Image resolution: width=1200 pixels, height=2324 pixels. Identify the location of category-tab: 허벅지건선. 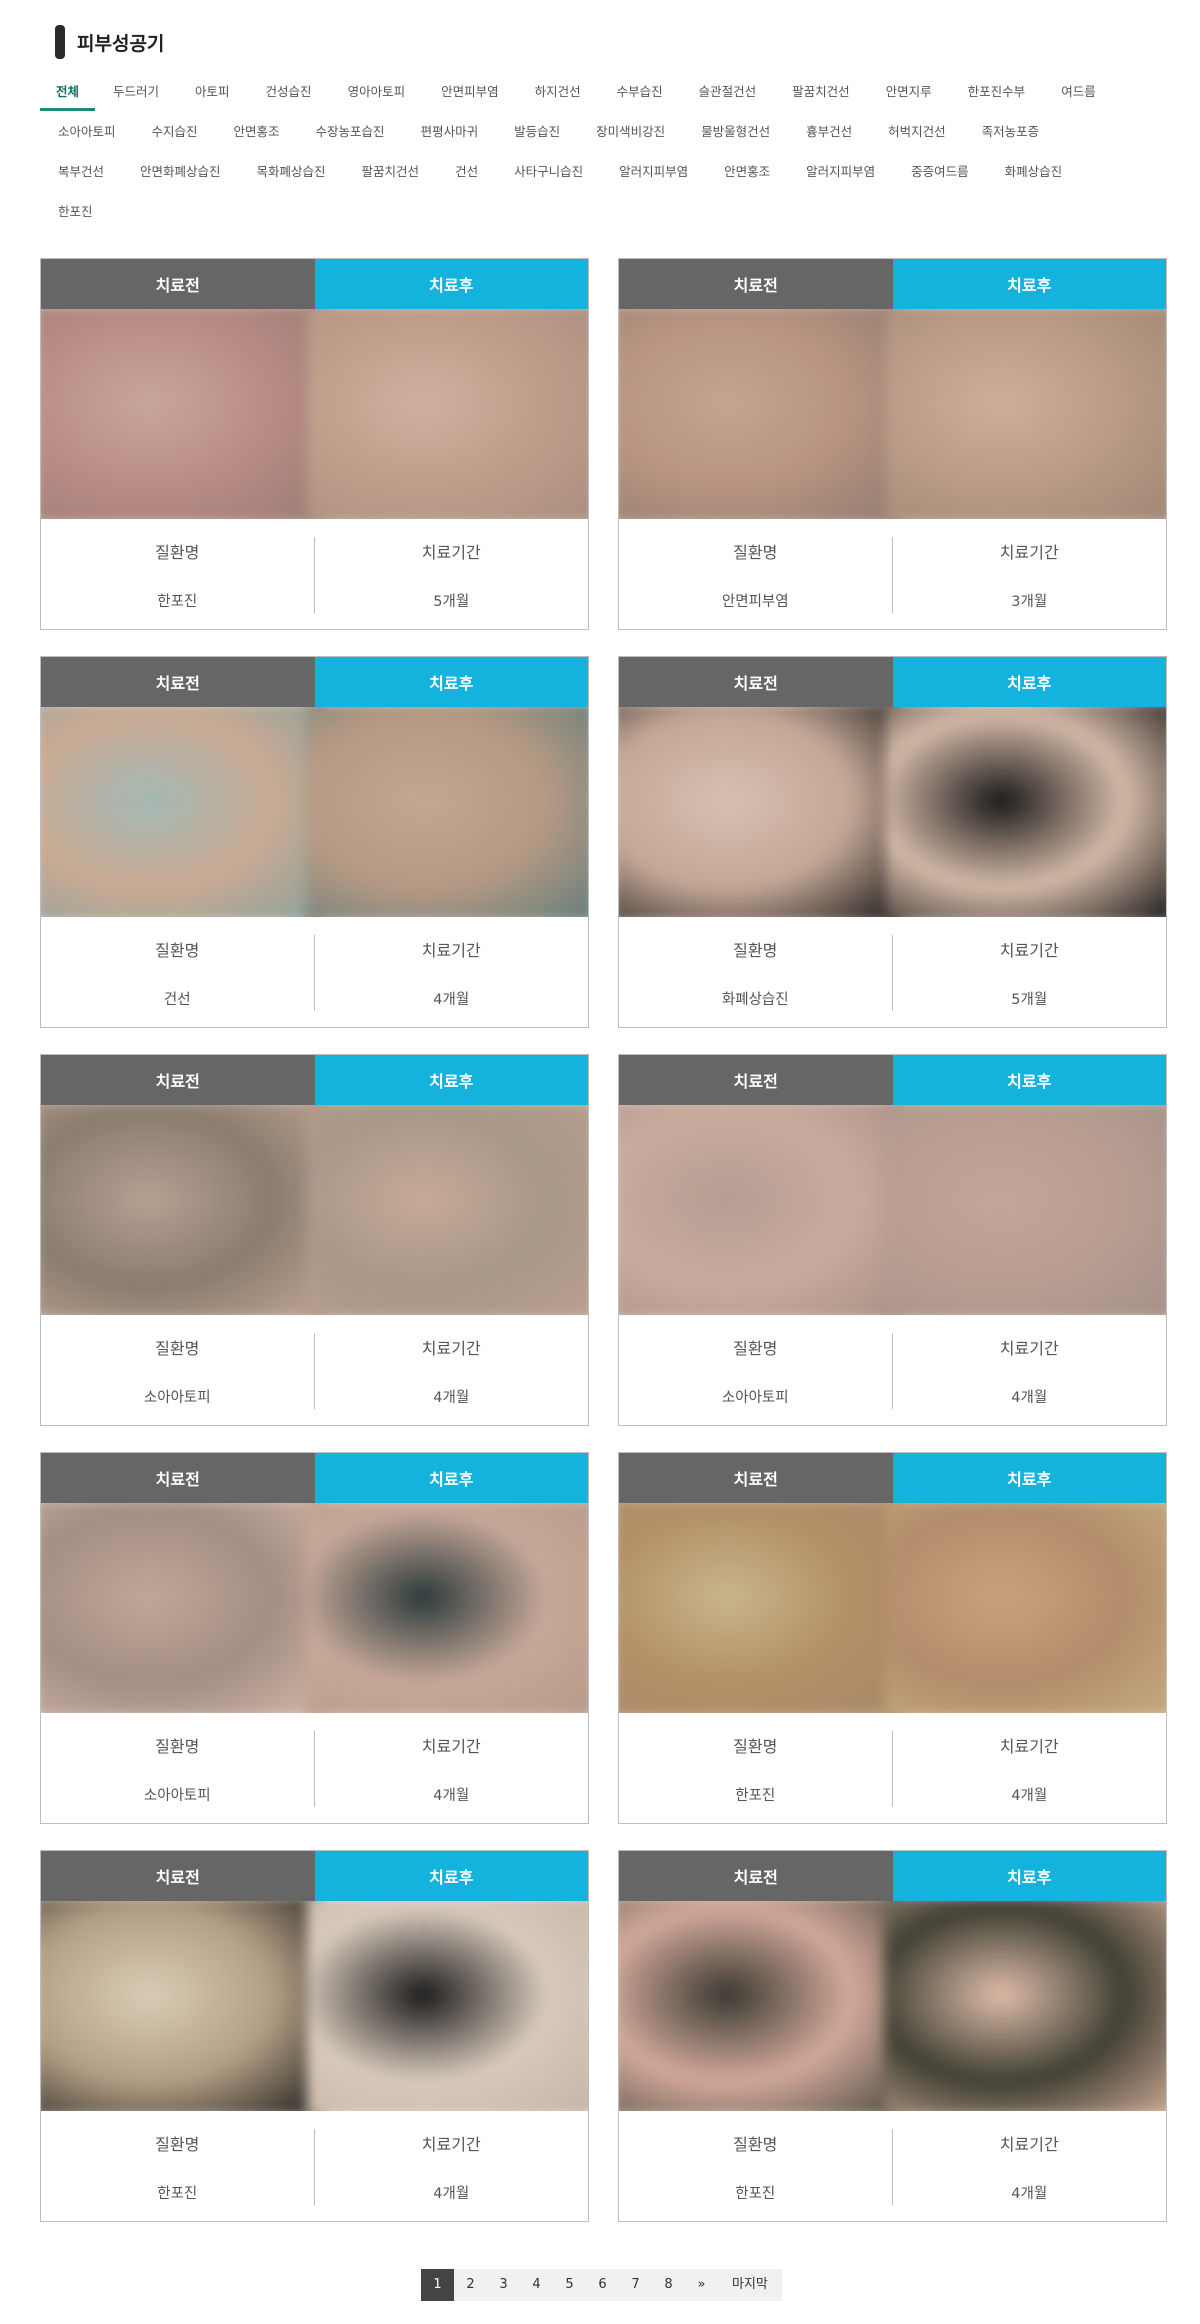
(917, 132).